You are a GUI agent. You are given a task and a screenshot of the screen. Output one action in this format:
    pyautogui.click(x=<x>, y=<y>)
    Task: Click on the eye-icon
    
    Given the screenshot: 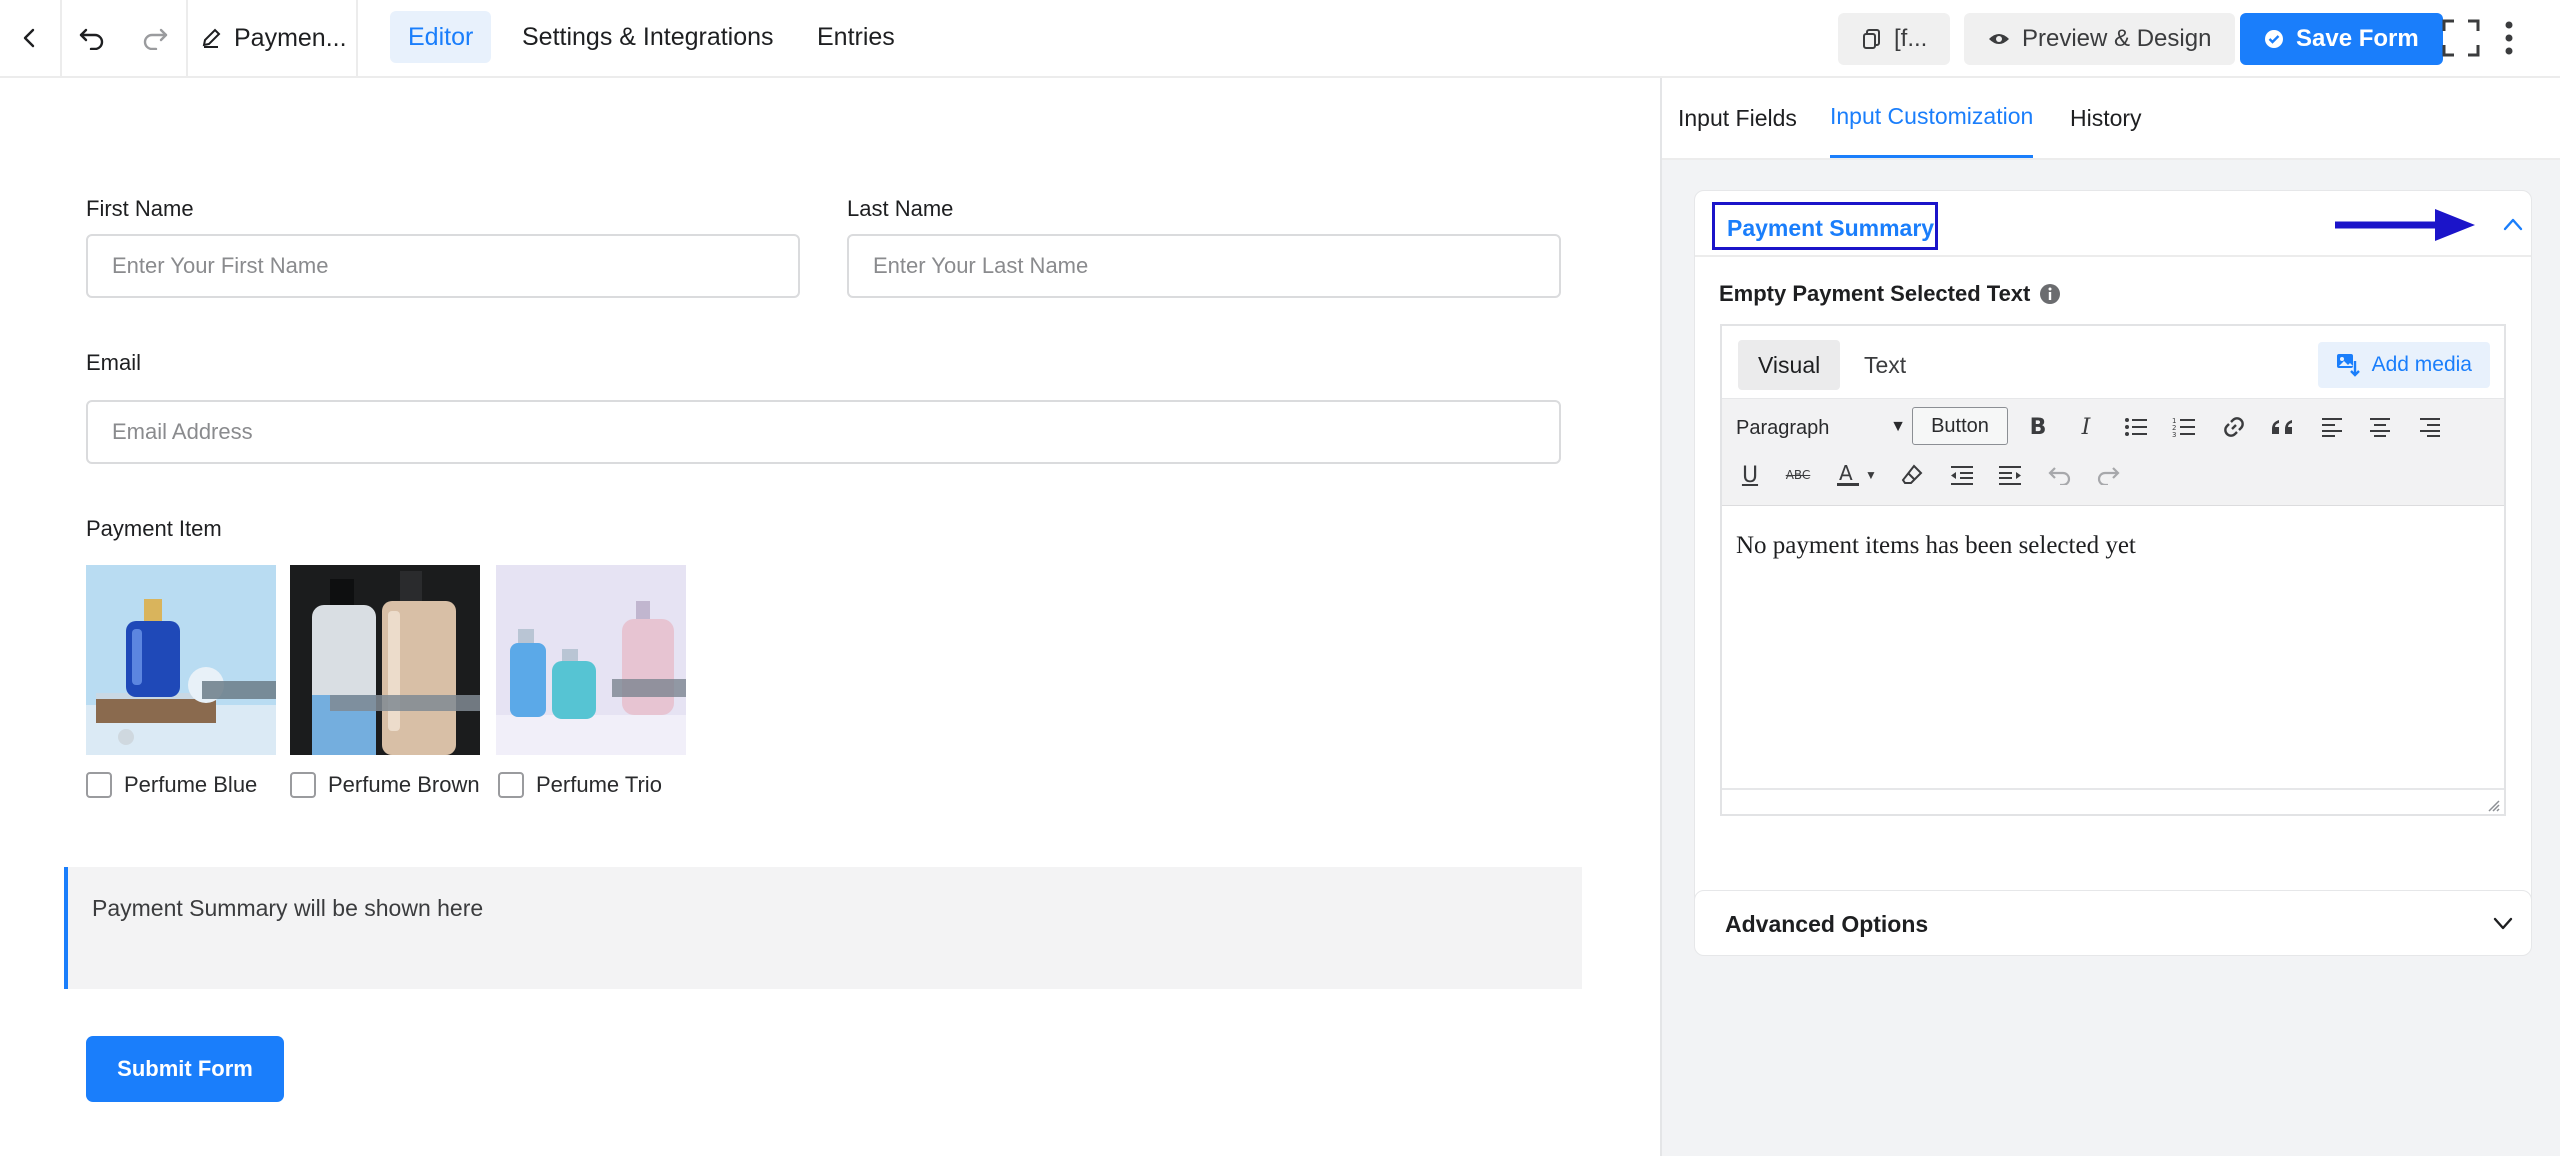 What is the action you would take?
    pyautogui.click(x=1999, y=39)
    